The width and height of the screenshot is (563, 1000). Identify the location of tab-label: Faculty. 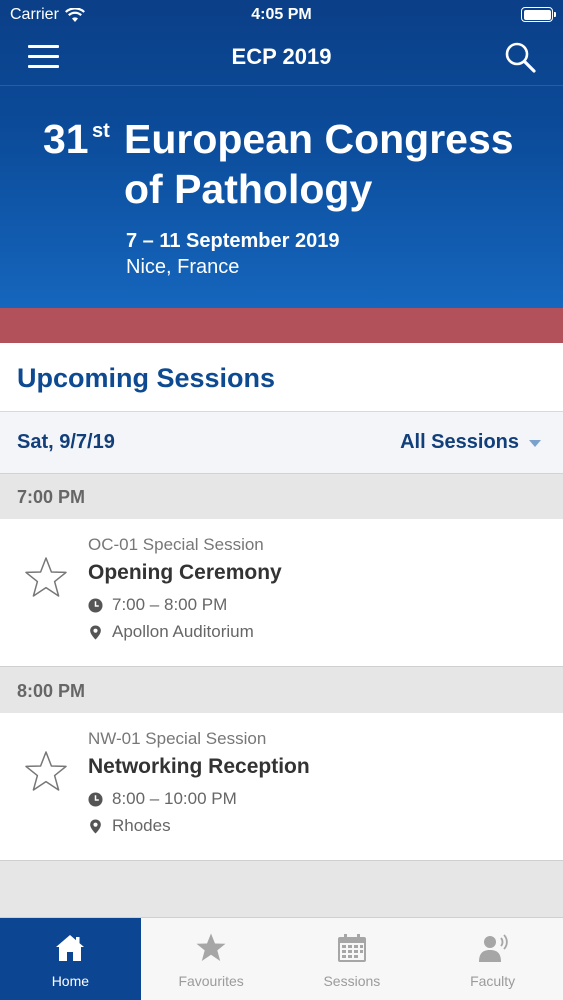
(493, 981).